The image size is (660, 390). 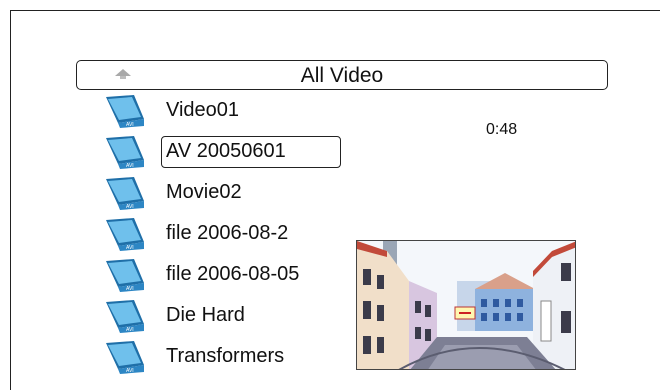 I want to click on video-preview-thumbnail, so click(x=466, y=305).